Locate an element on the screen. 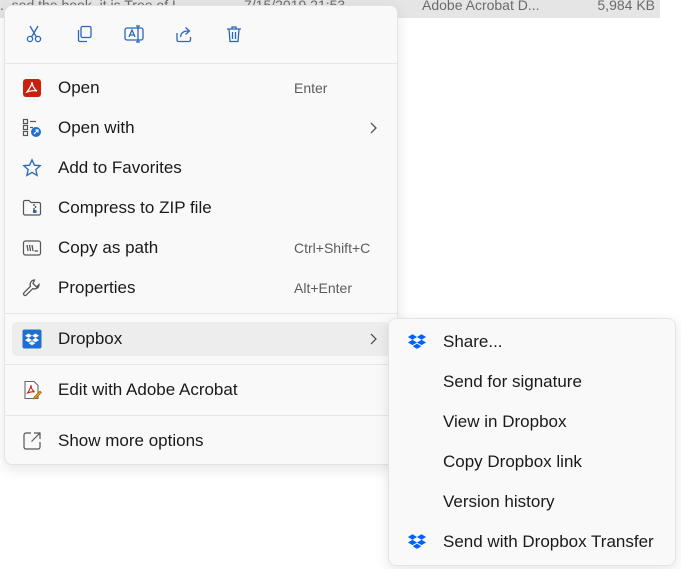 This screenshot has width=681, height=569. star-icon is located at coordinates (32, 168).